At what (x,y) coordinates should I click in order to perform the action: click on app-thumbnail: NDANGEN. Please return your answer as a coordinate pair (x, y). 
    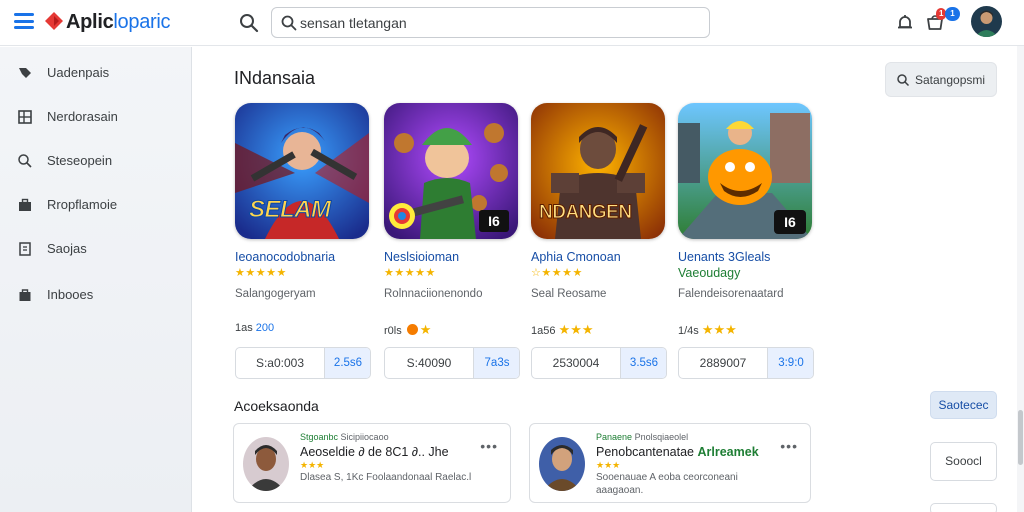
    Looking at the image, I should click on (598, 171).